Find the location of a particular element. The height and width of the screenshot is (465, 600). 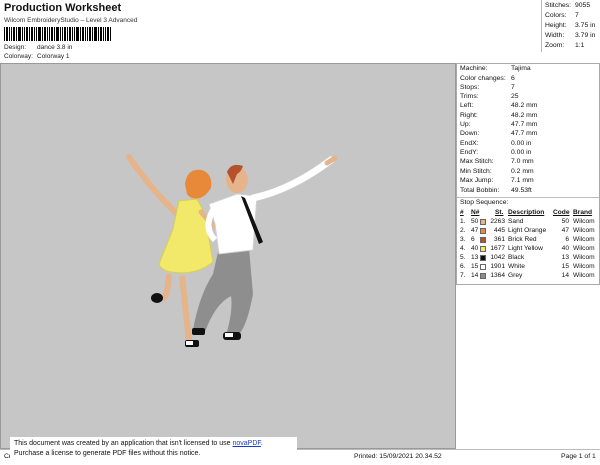

row-n: 15 is located at coordinates (475, 266).